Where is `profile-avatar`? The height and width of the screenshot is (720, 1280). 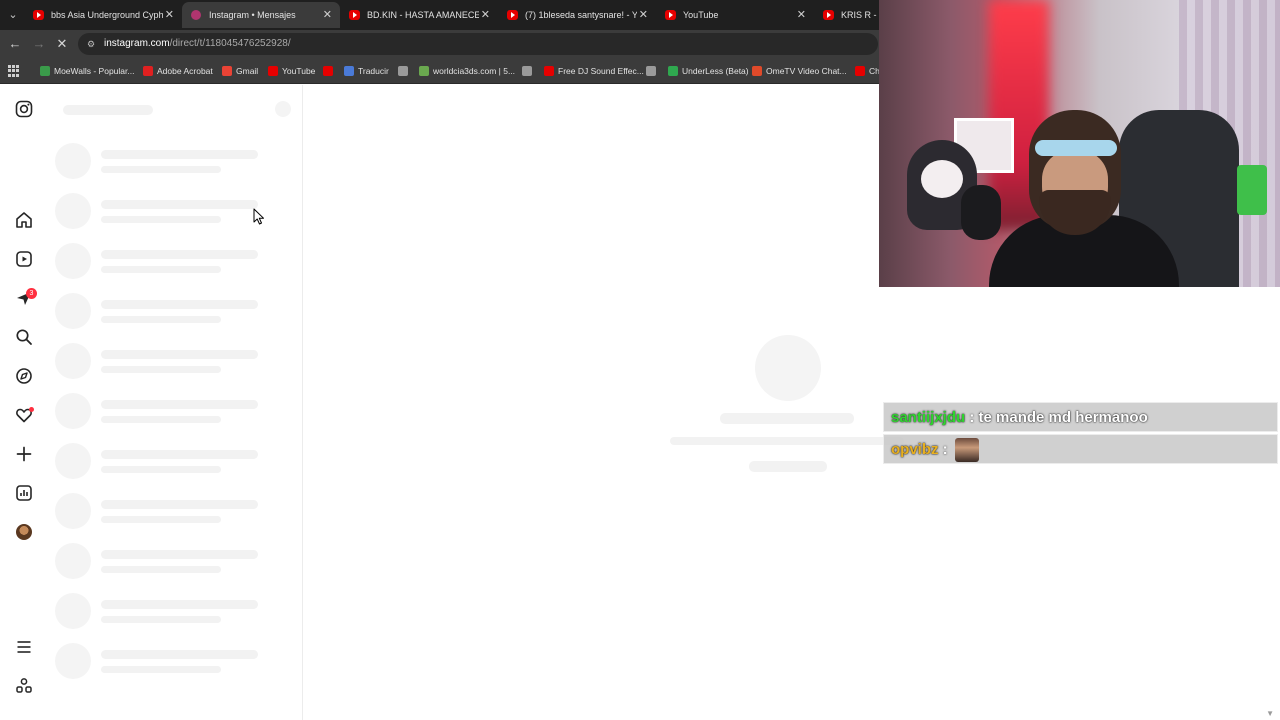 profile-avatar is located at coordinates (24, 532).